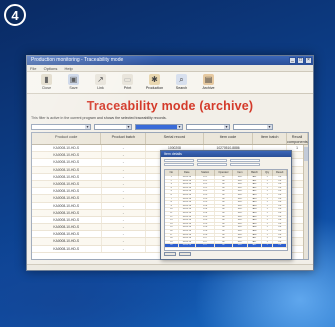 The height and width of the screenshot is (327, 335). I want to click on link-icon: ↗, so click(100, 79).